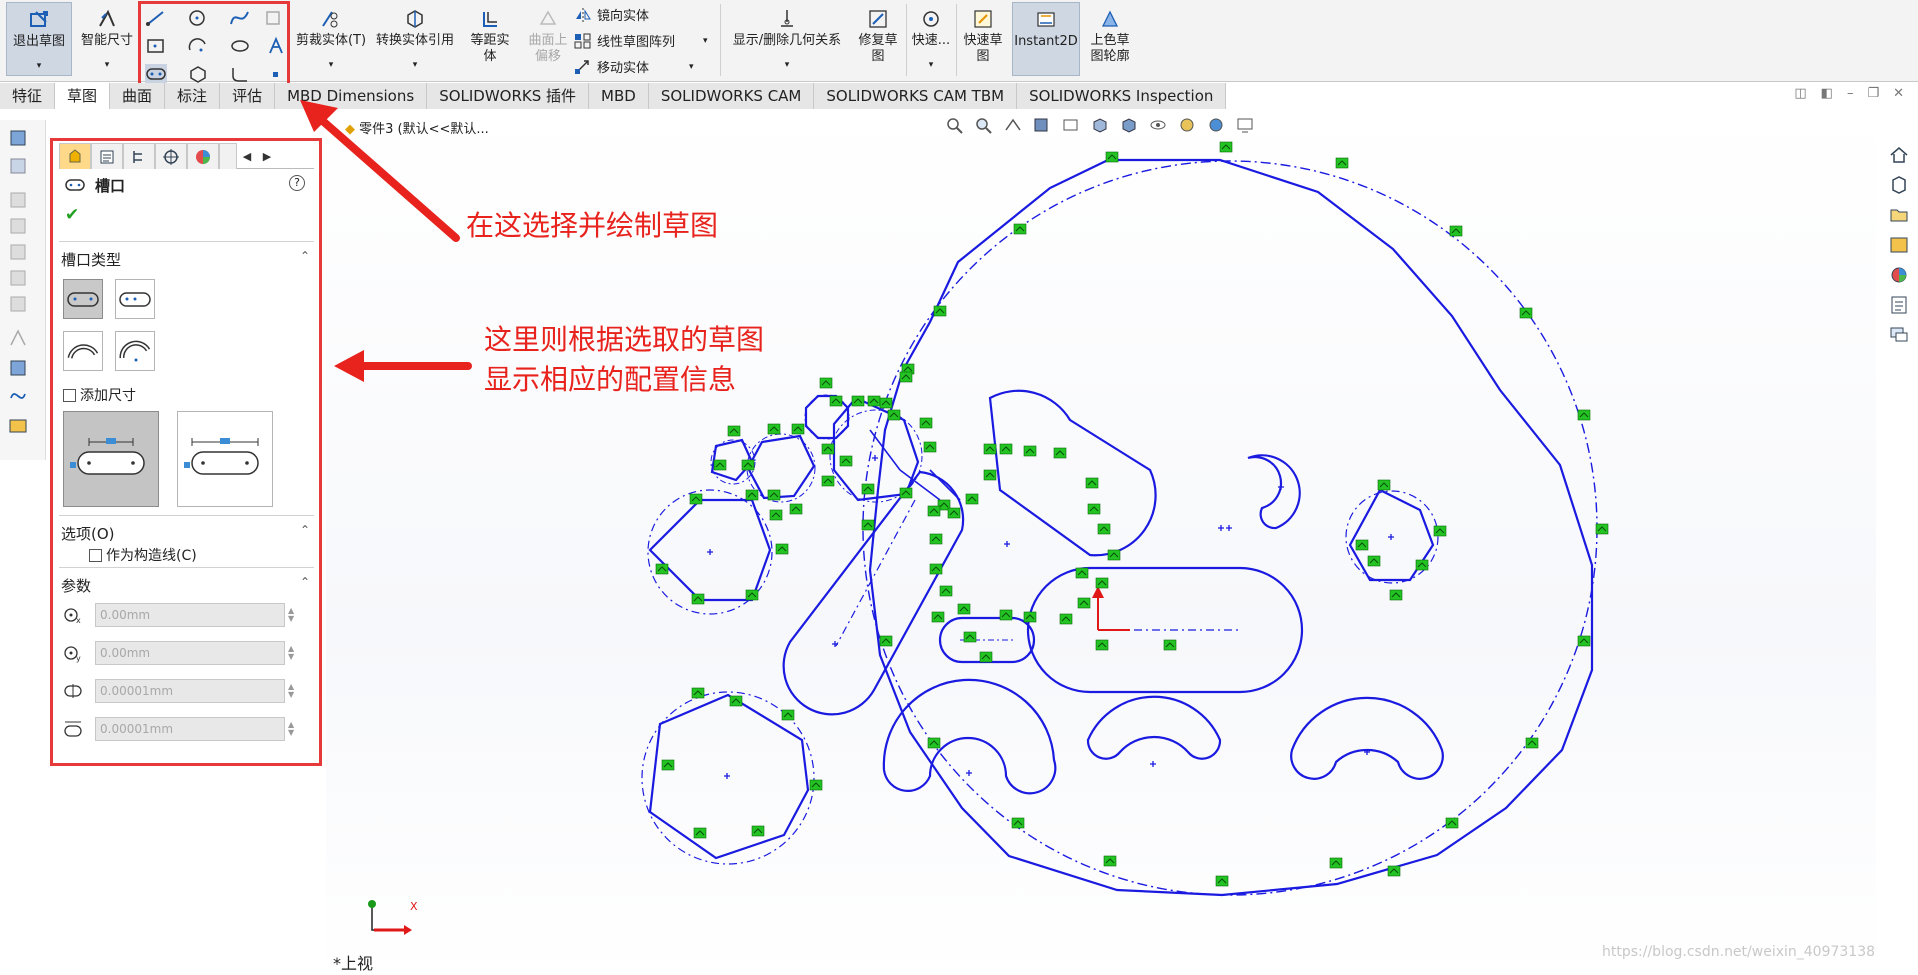 This screenshot has width=1918, height=975. Describe the element at coordinates (225, 459) in the screenshot. I see `overall-length-option` at that location.